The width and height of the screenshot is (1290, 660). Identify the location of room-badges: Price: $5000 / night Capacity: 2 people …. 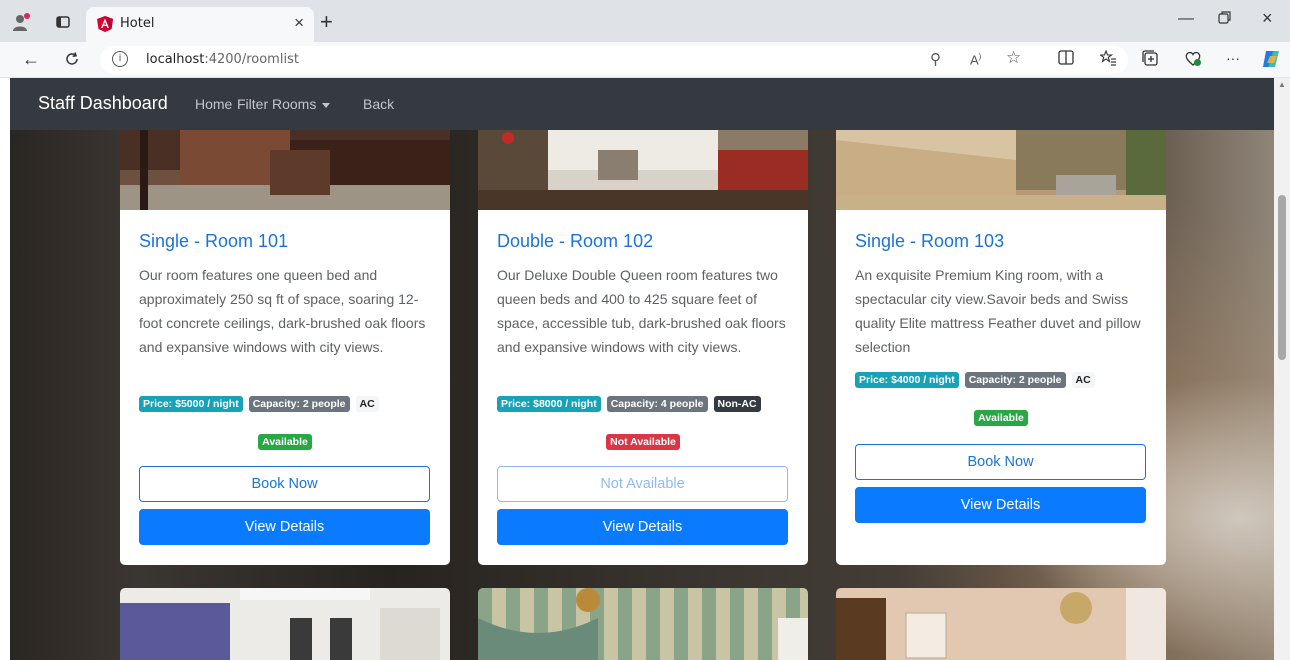
(262, 404).